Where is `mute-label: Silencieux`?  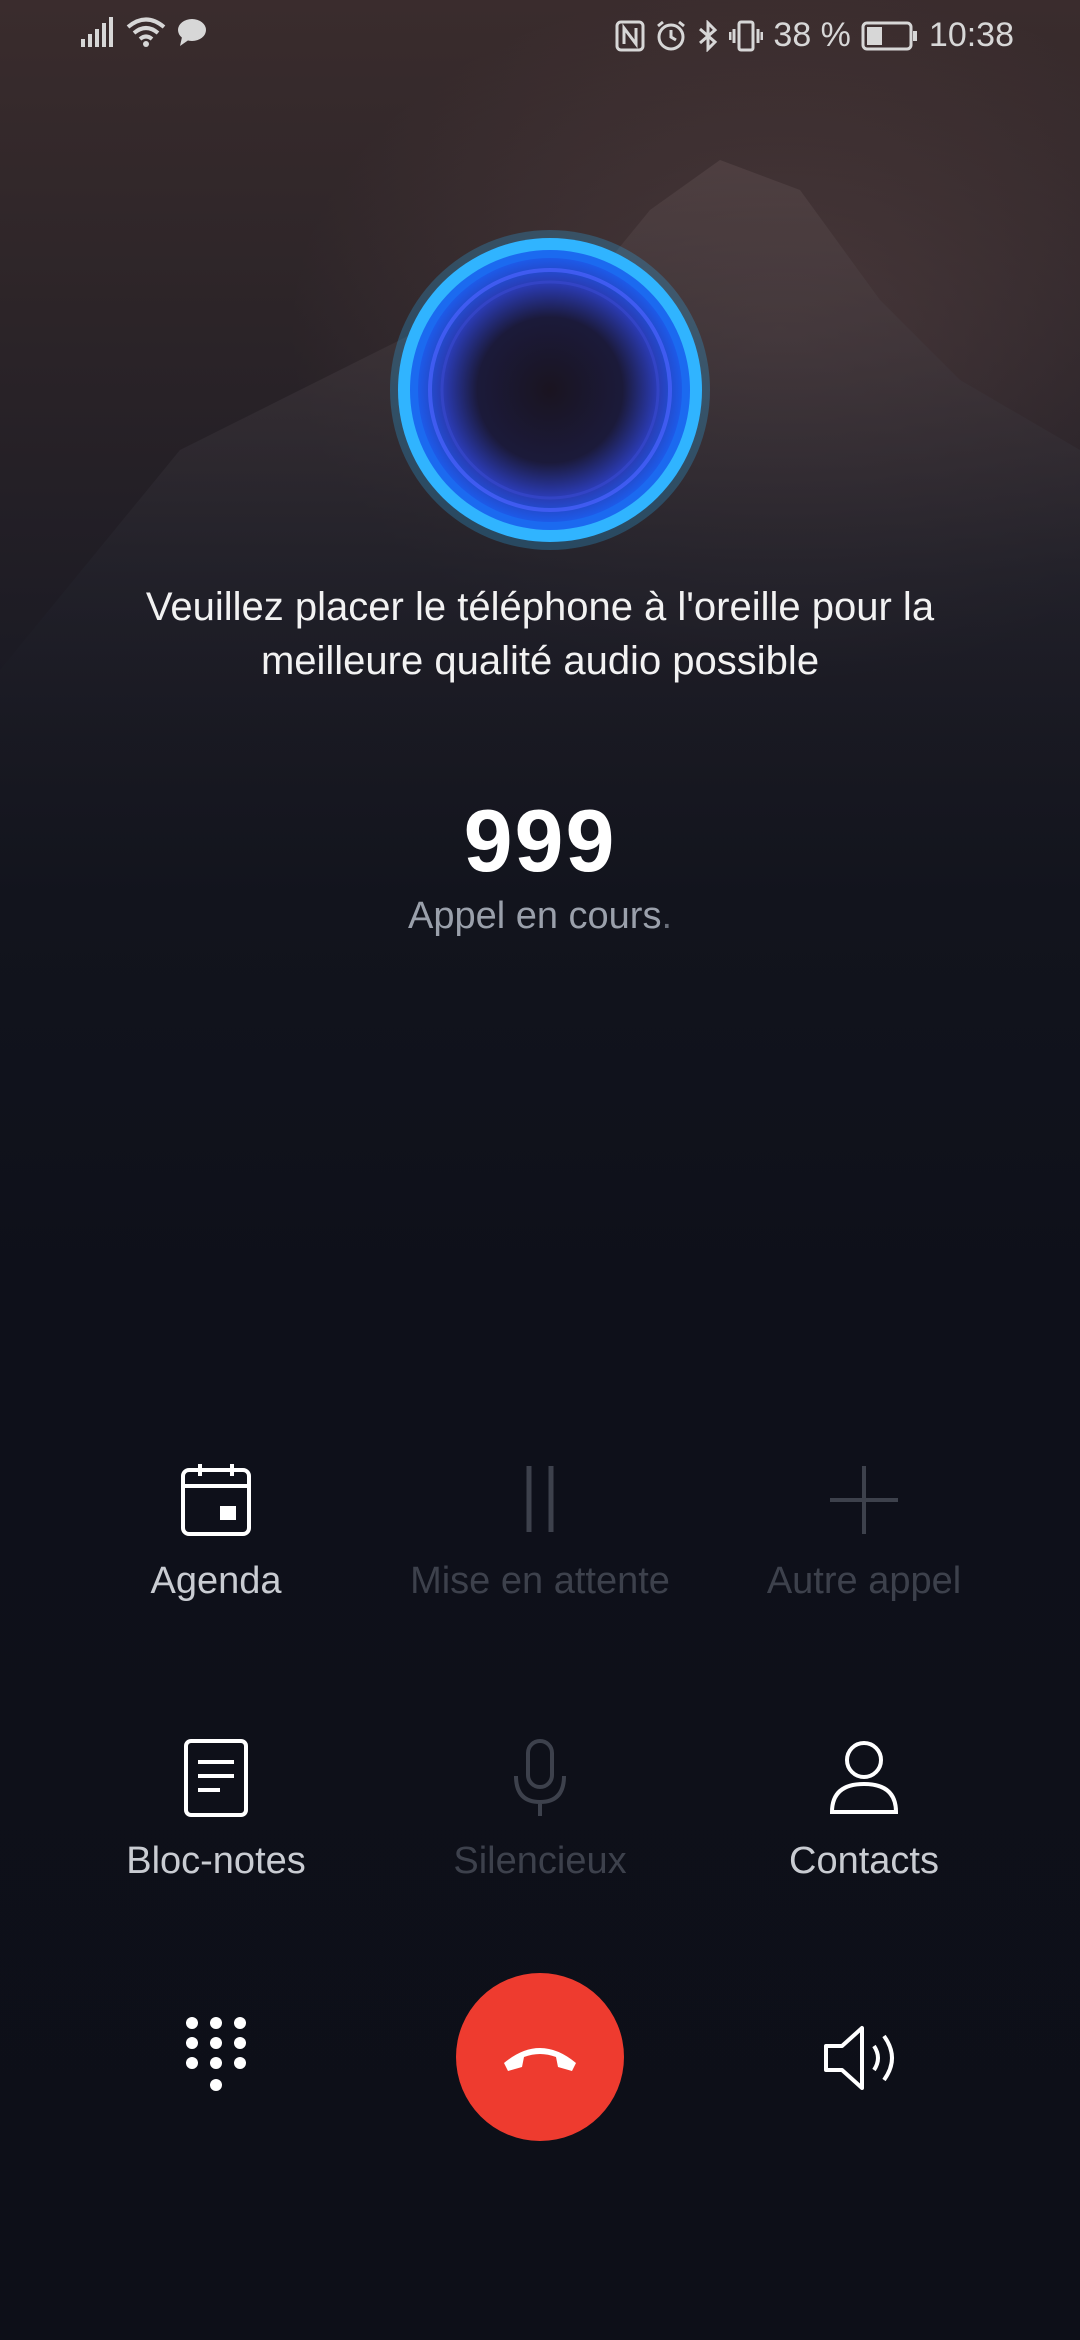 mute-label: Silencieux is located at coordinates (540, 1861).